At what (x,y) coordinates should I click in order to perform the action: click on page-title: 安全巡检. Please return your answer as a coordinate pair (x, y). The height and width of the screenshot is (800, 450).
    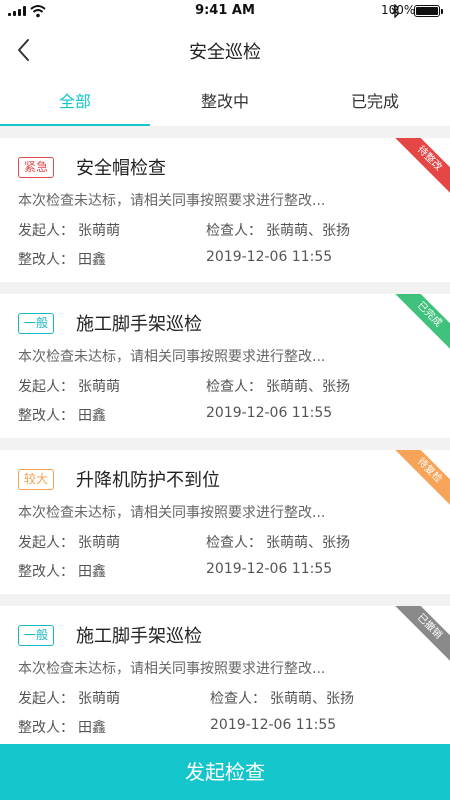
    Looking at the image, I should click on (225, 52).